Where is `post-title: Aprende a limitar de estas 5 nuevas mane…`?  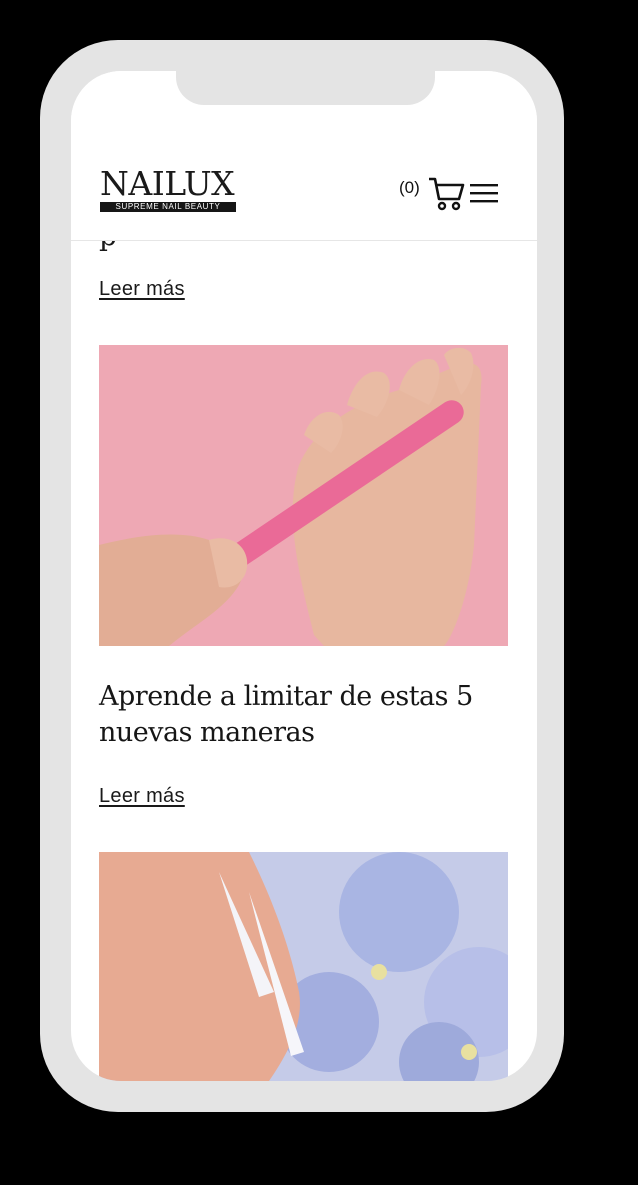 post-title: Aprende a limitar de estas 5 nuevas mane… is located at coordinates (299, 715).